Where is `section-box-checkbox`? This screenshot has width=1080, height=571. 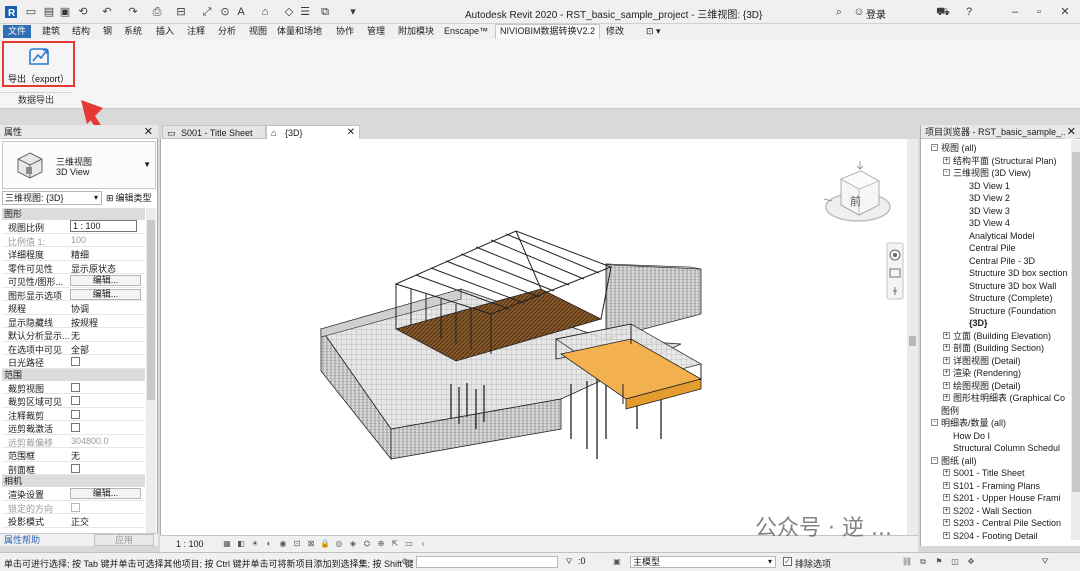 section-box-checkbox is located at coordinates (75, 468).